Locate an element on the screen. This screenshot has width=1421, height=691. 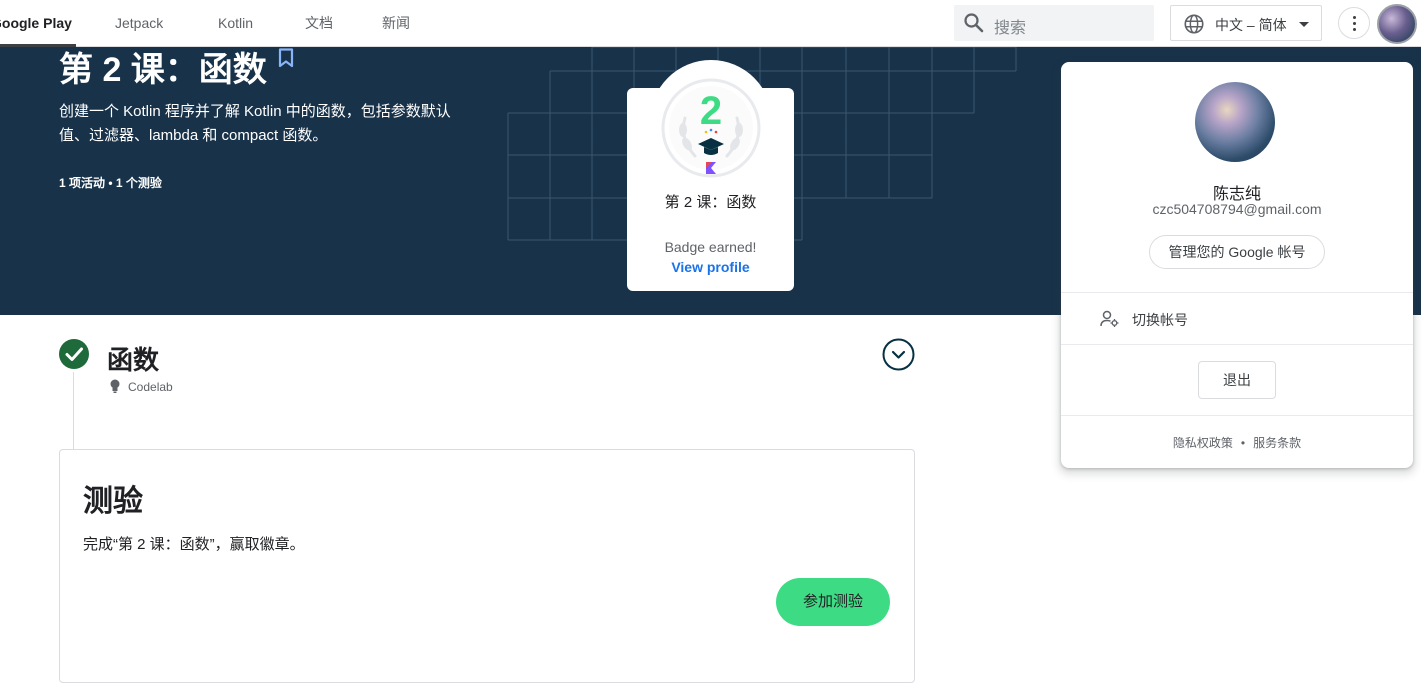
activity-count: 1 项活动 • 1 个测验 is located at coordinates (110, 183).